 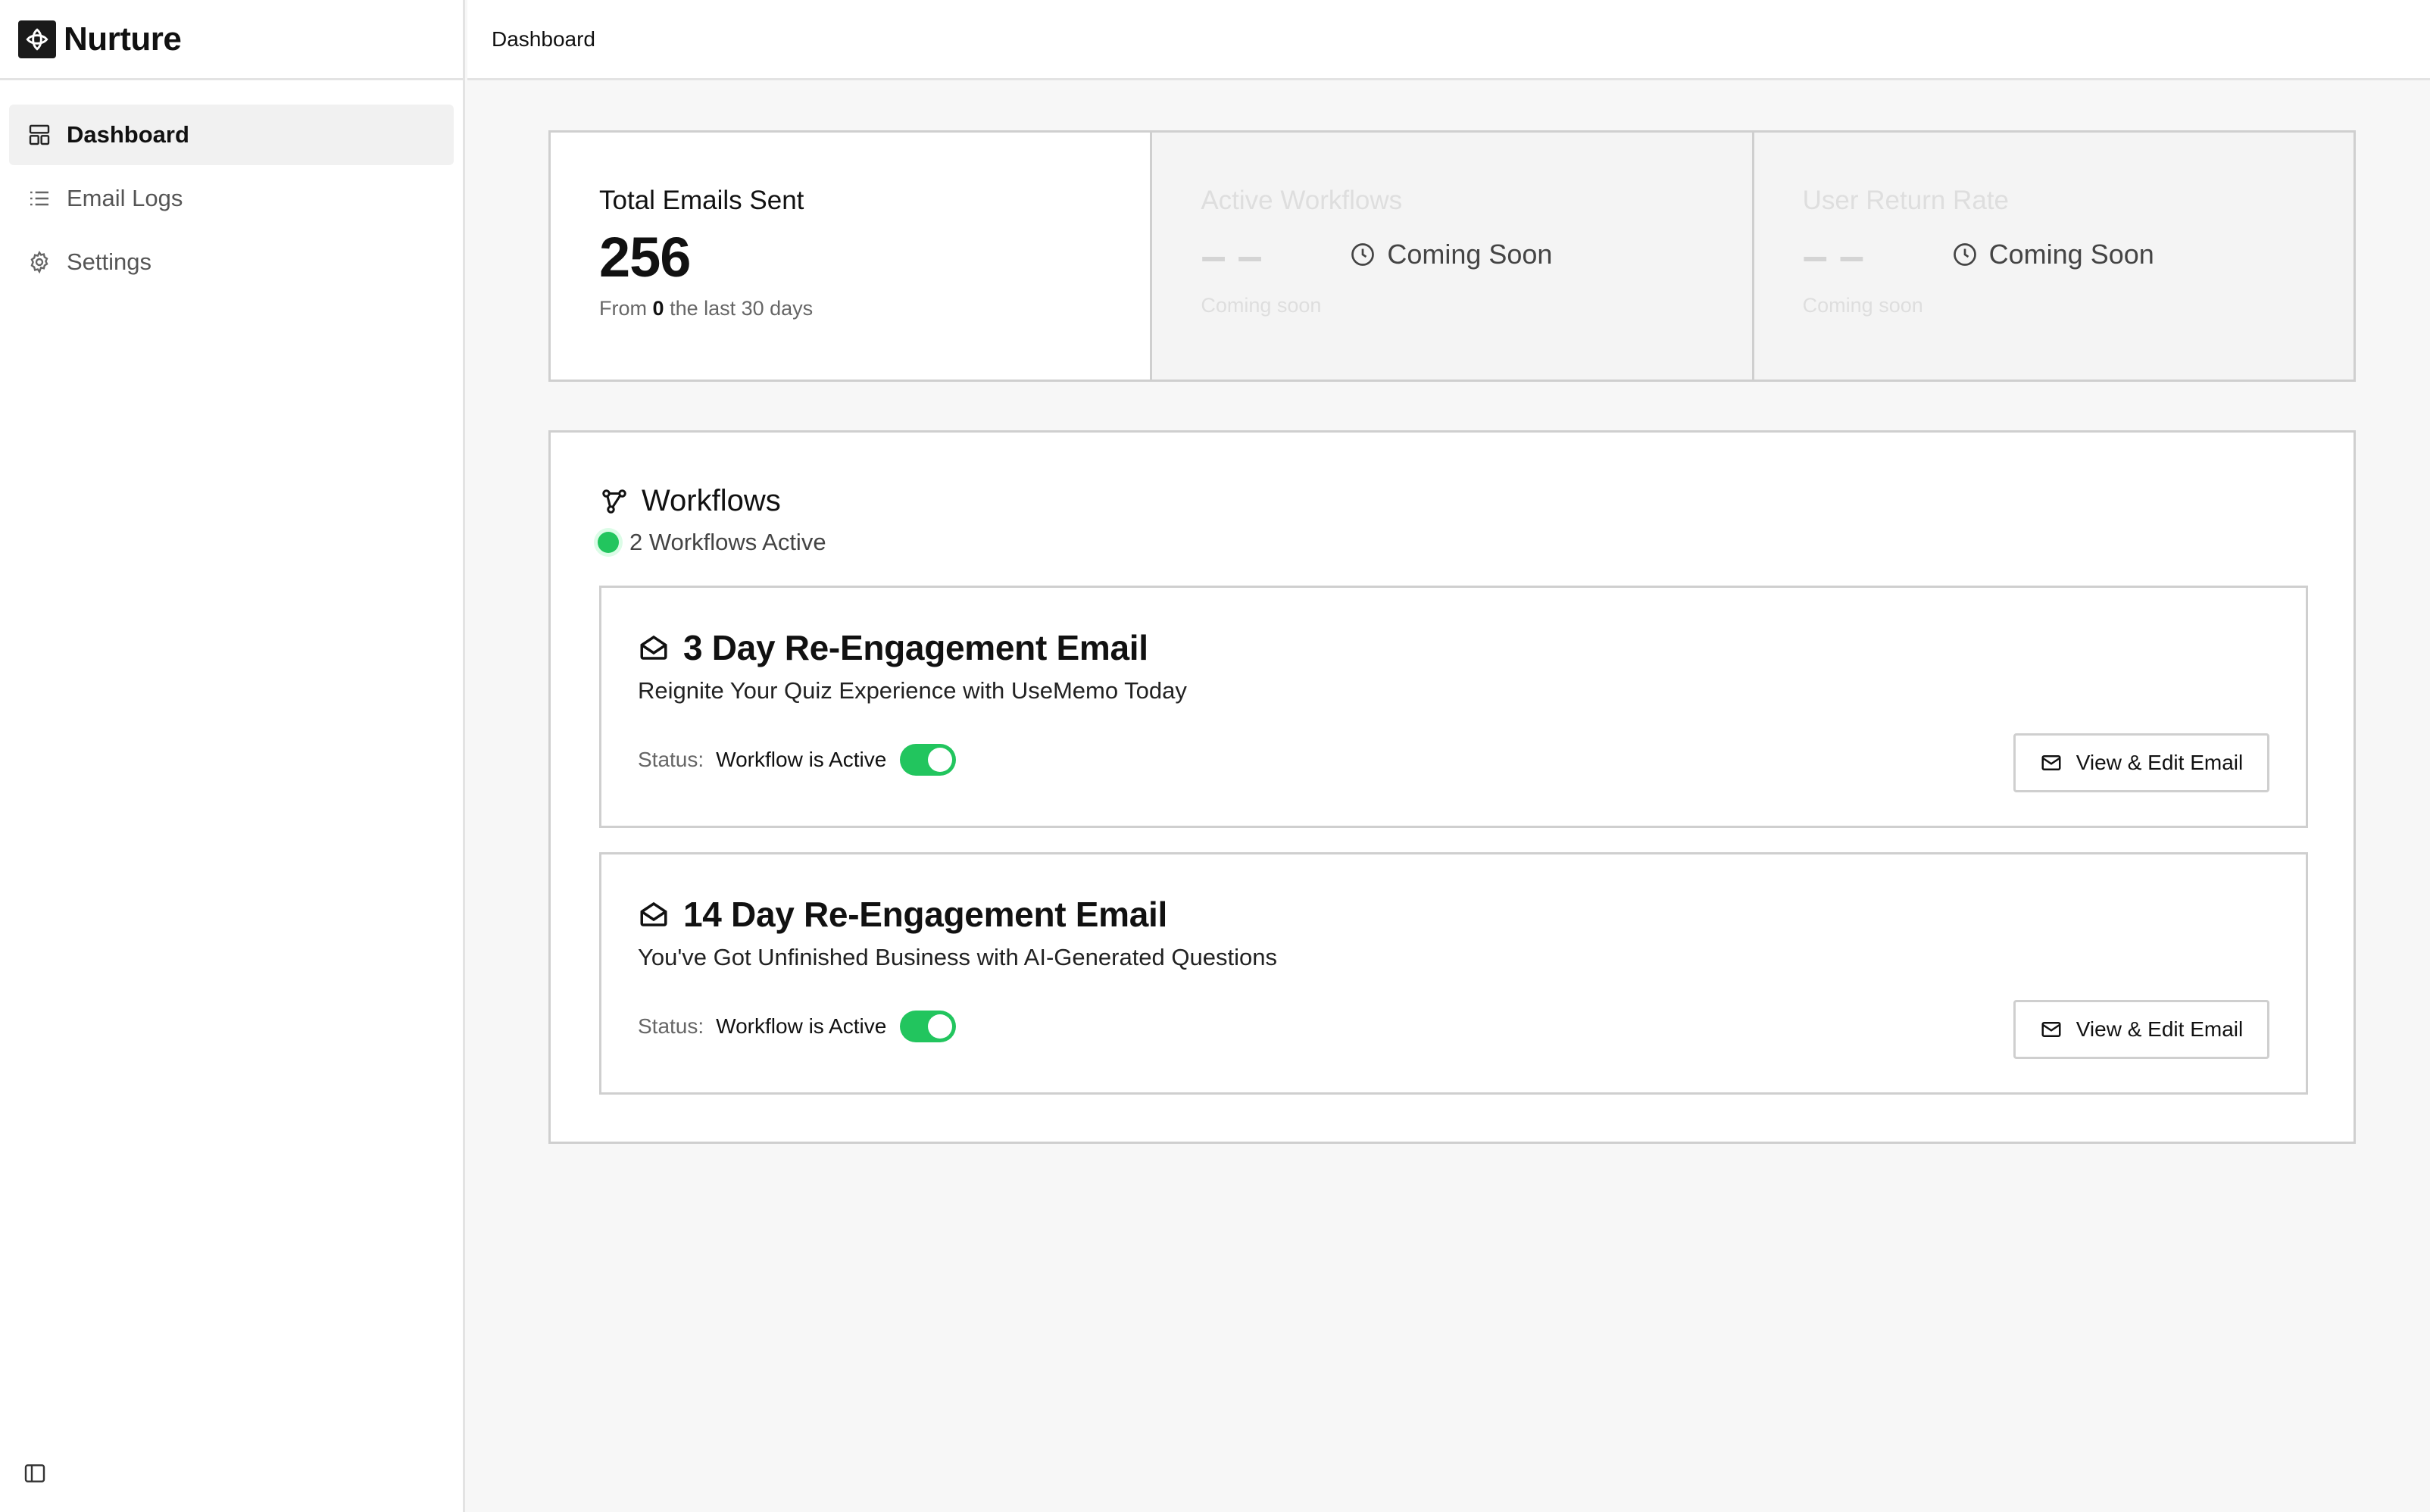 What do you see at coordinates (543, 39) in the screenshot?
I see `breadcrumb: Dashboard` at bounding box center [543, 39].